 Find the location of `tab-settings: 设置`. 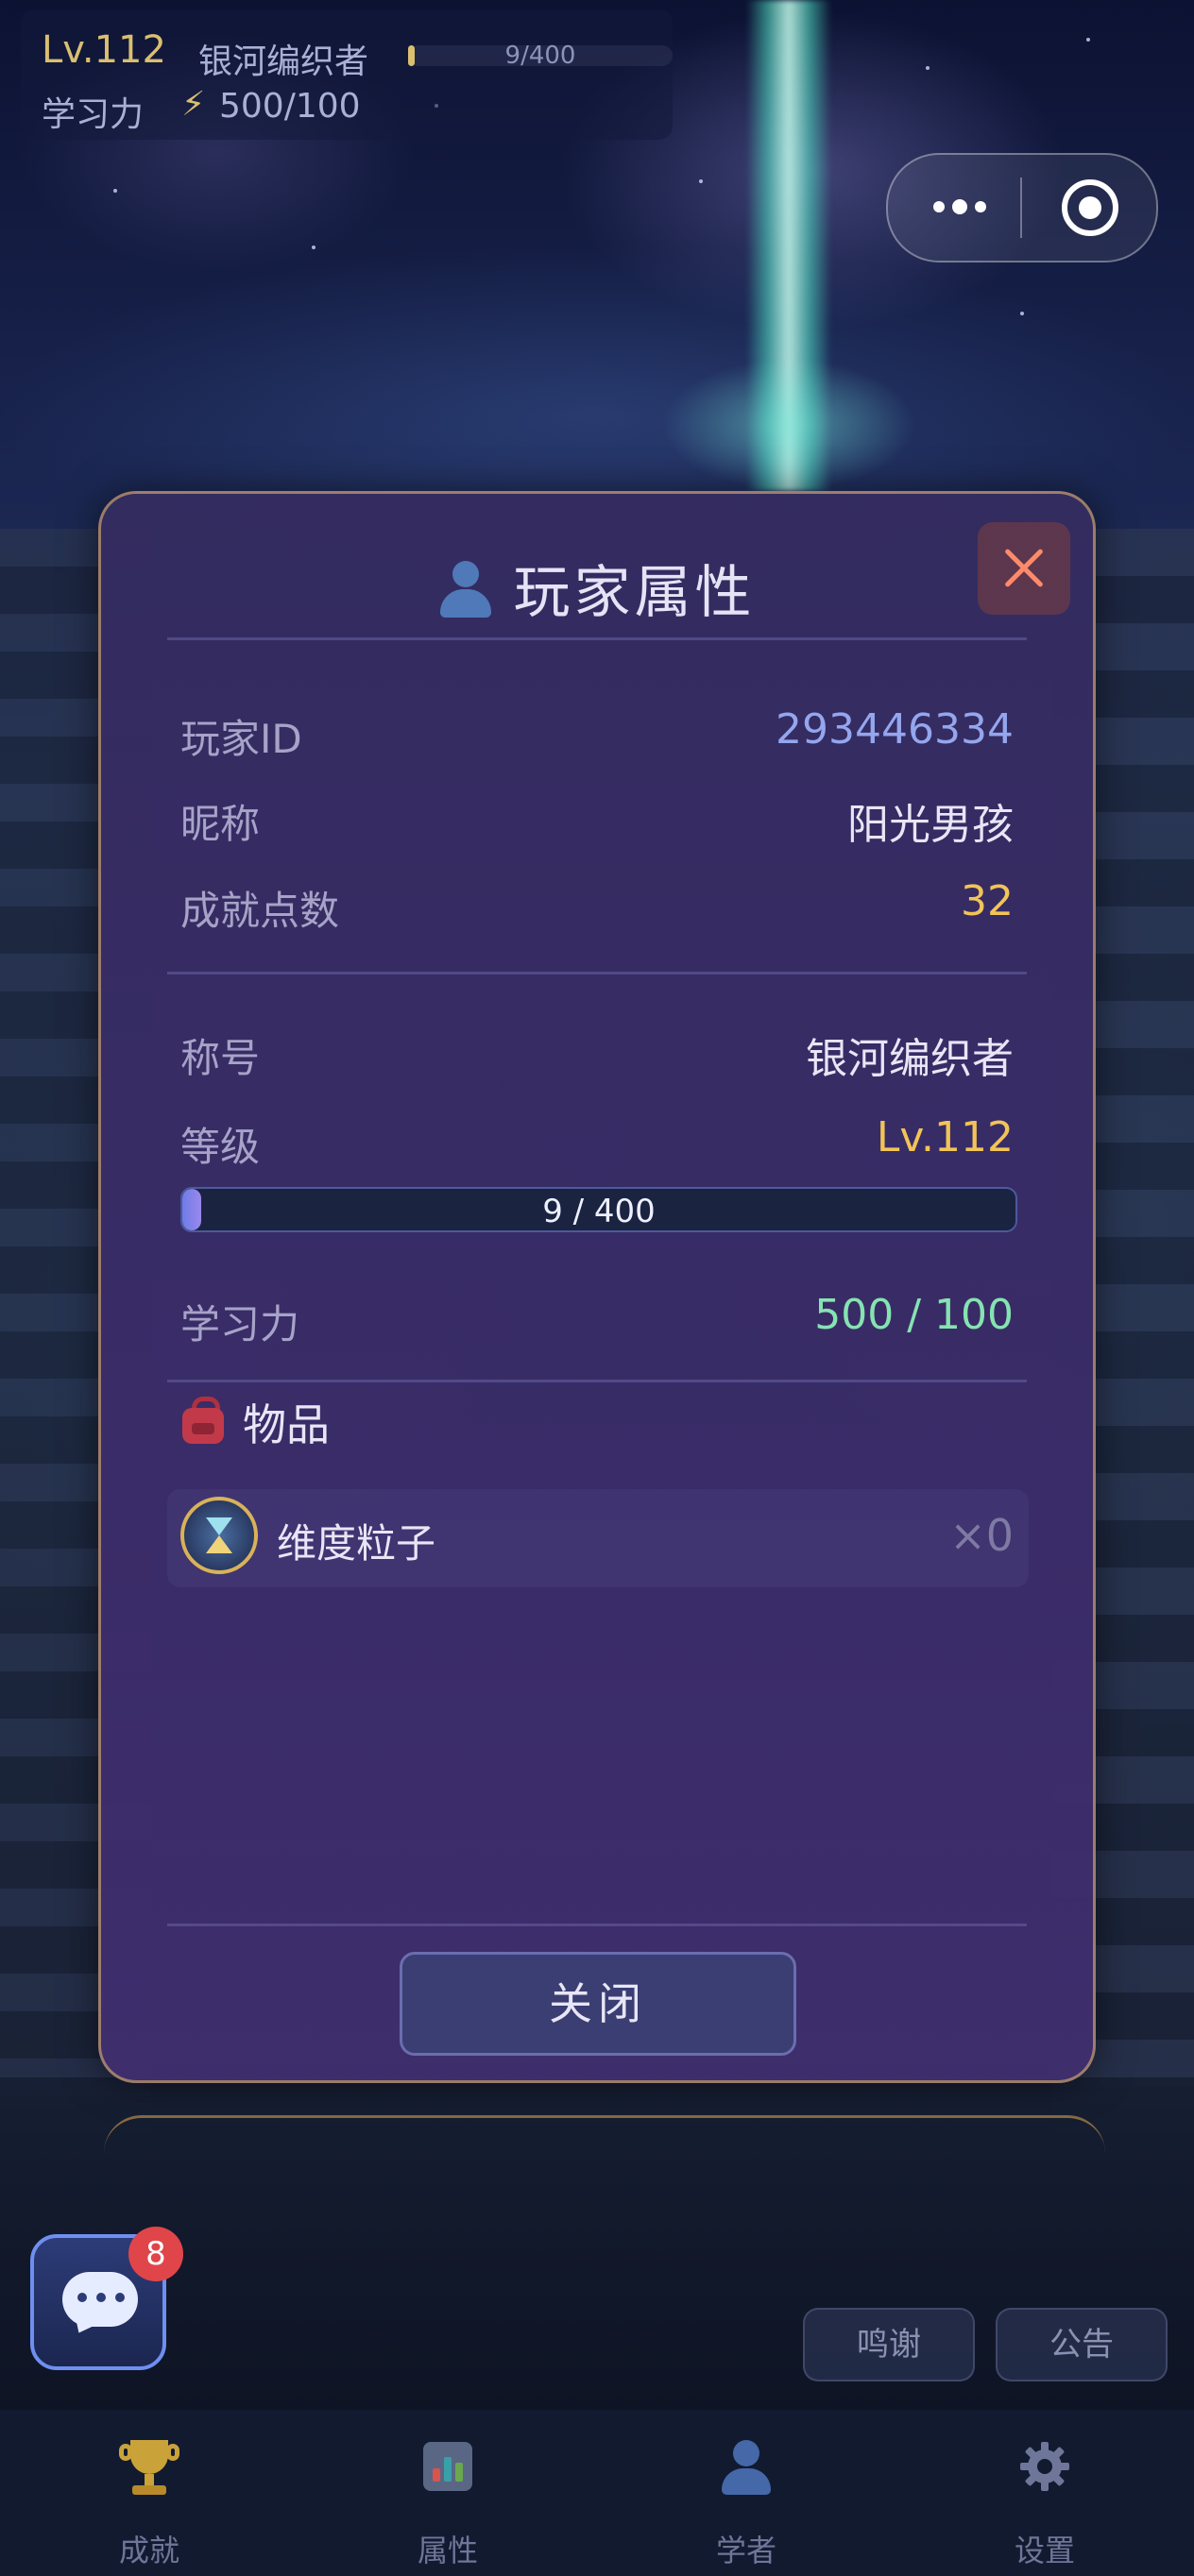

tab-settings: 设置 is located at coordinates (1045, 2493).